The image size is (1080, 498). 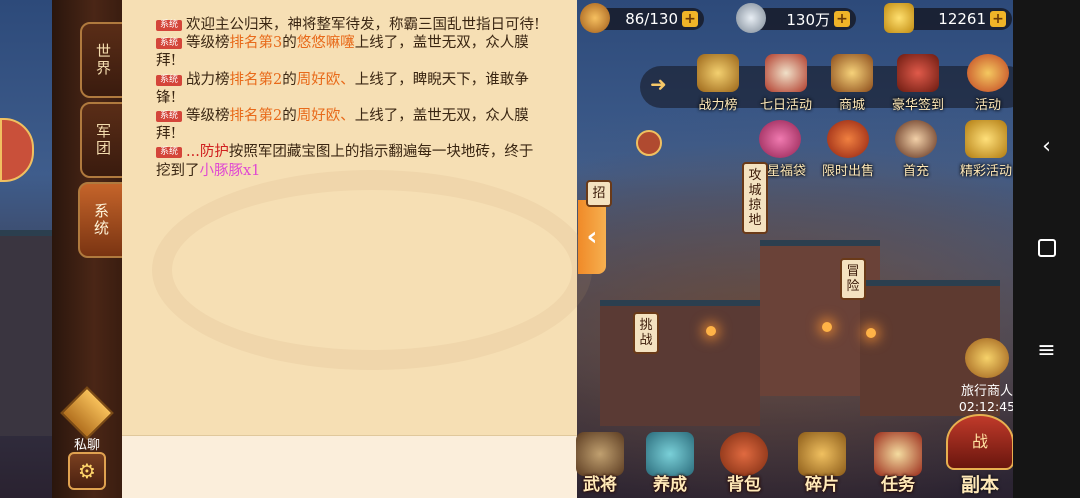 I want to click on add-silver-button: +, so click(x=842, y=19).